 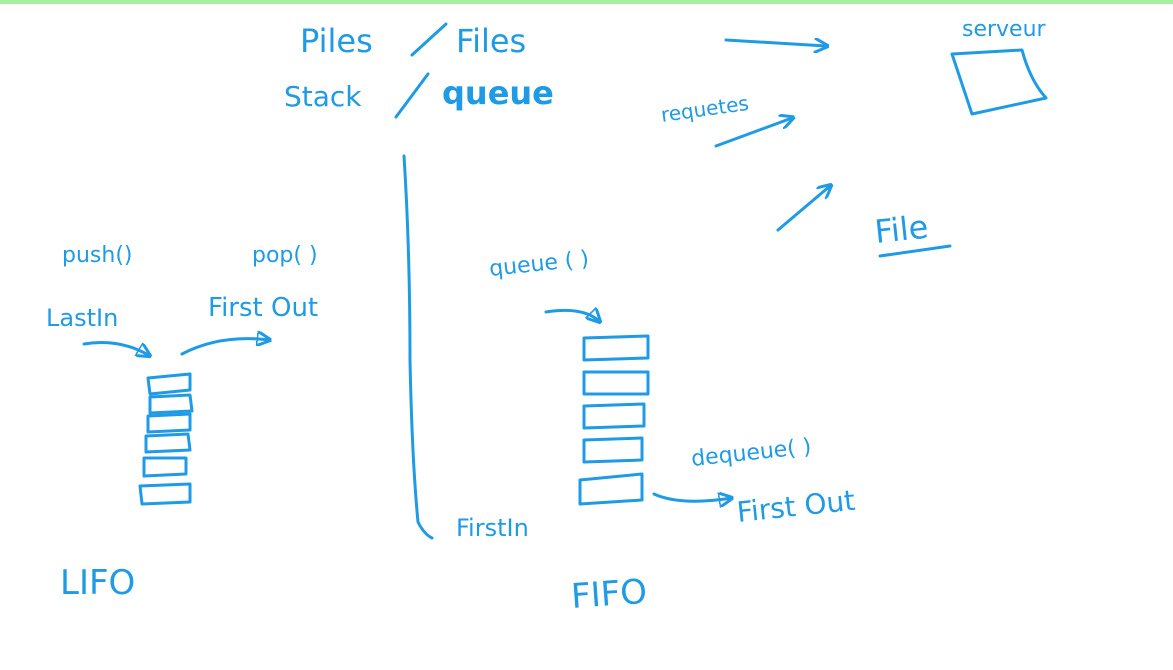 I want to click on requests-arrow, so click(x=753, y=133).